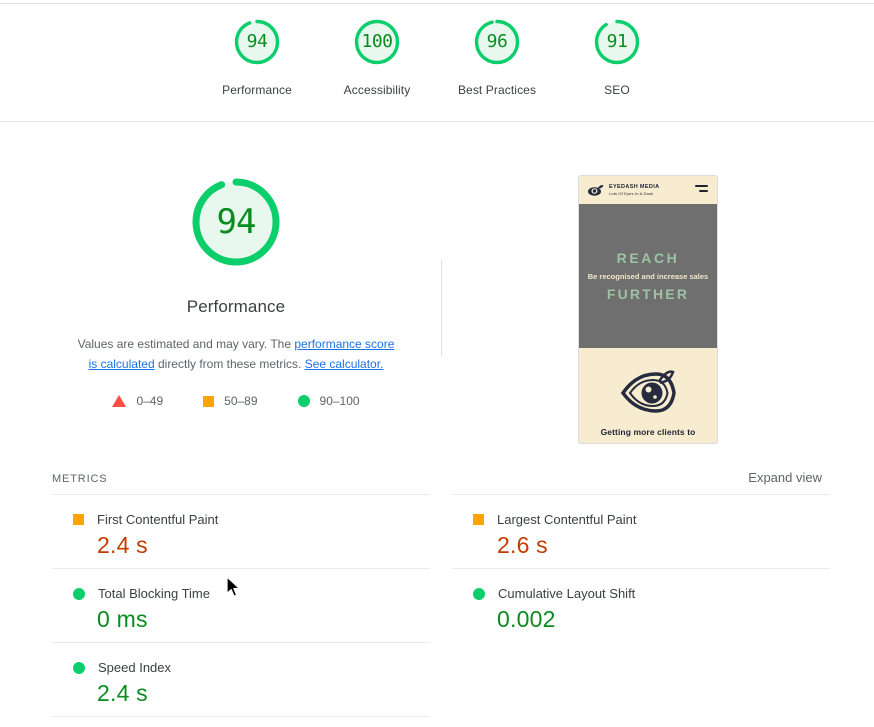 This screenshot has height=727, width=874. I want to click on score-gauge-ring: 94, so click(257, 42).